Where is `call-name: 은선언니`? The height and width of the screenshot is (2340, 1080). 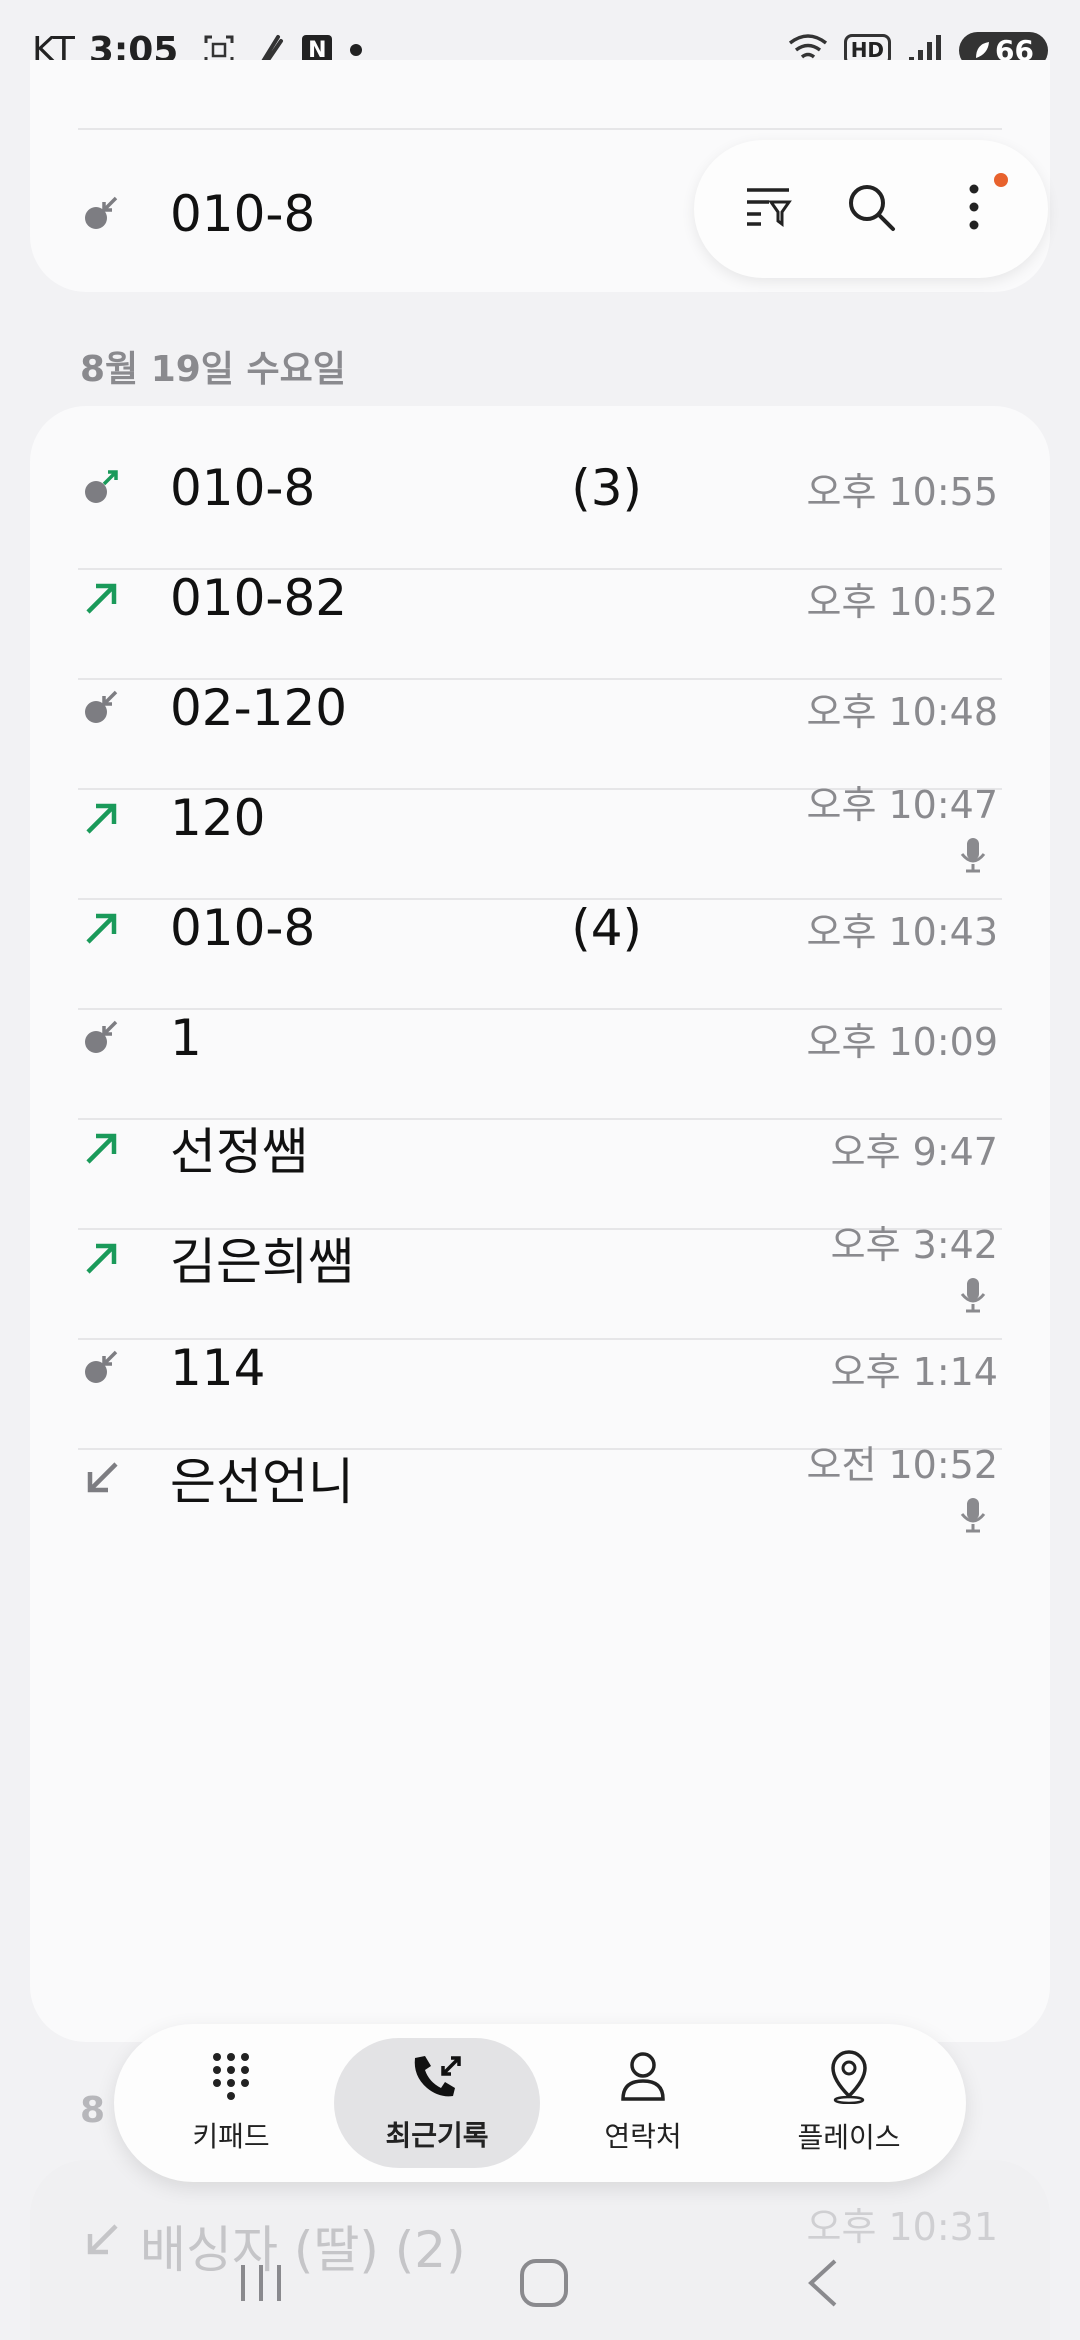 call-name: 은선언니 is located at coordinates (262, 1482).